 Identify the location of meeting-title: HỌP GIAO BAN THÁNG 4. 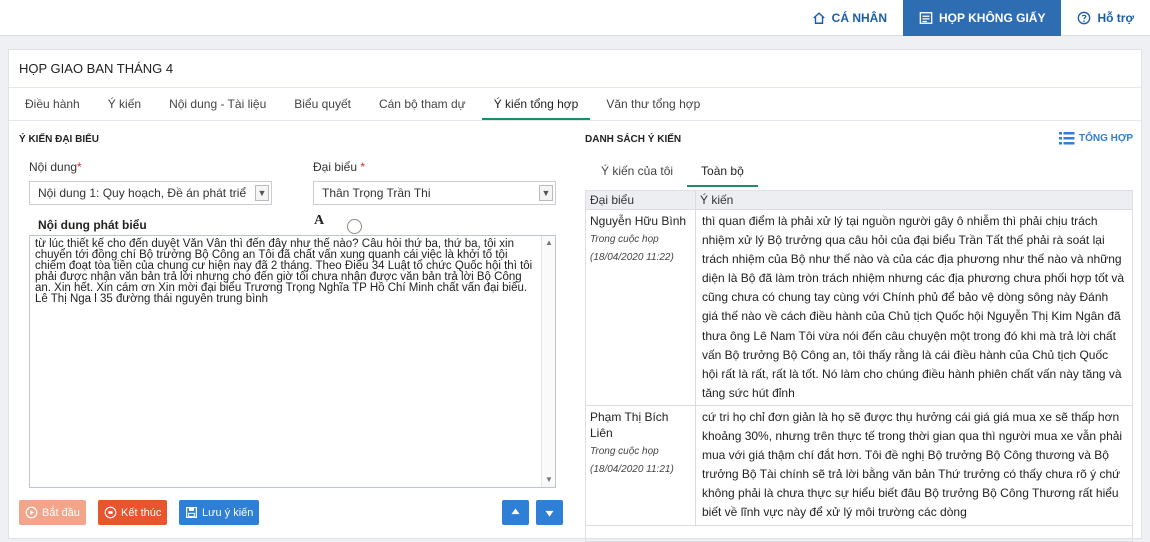
(575, 69).